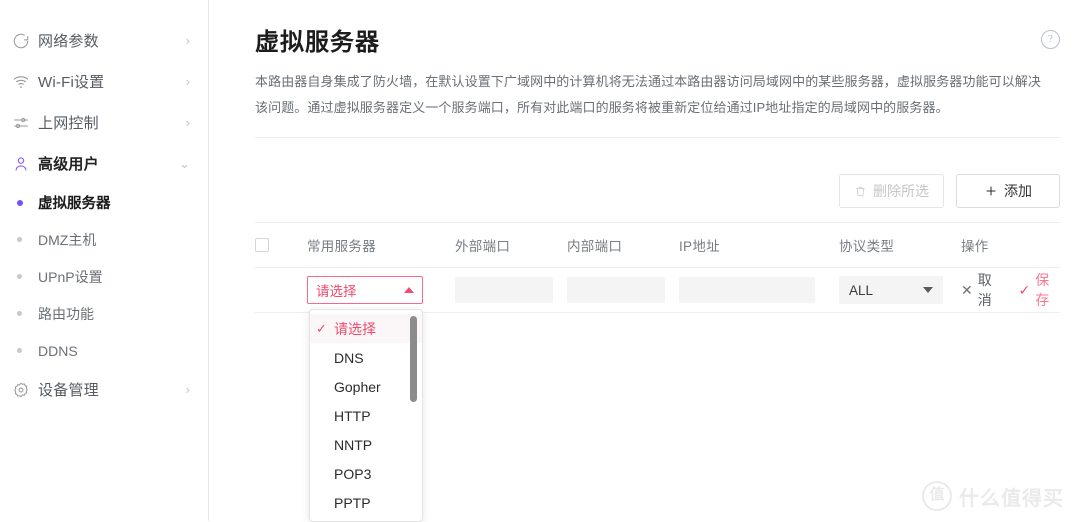 This screenshot has width=1080, height=522. What do you see at coordinates (104, 163) in the screenshot?
I see `sidebar-item-advanced-user: 高级用户 ⌄` at bounding box center [104, 163].